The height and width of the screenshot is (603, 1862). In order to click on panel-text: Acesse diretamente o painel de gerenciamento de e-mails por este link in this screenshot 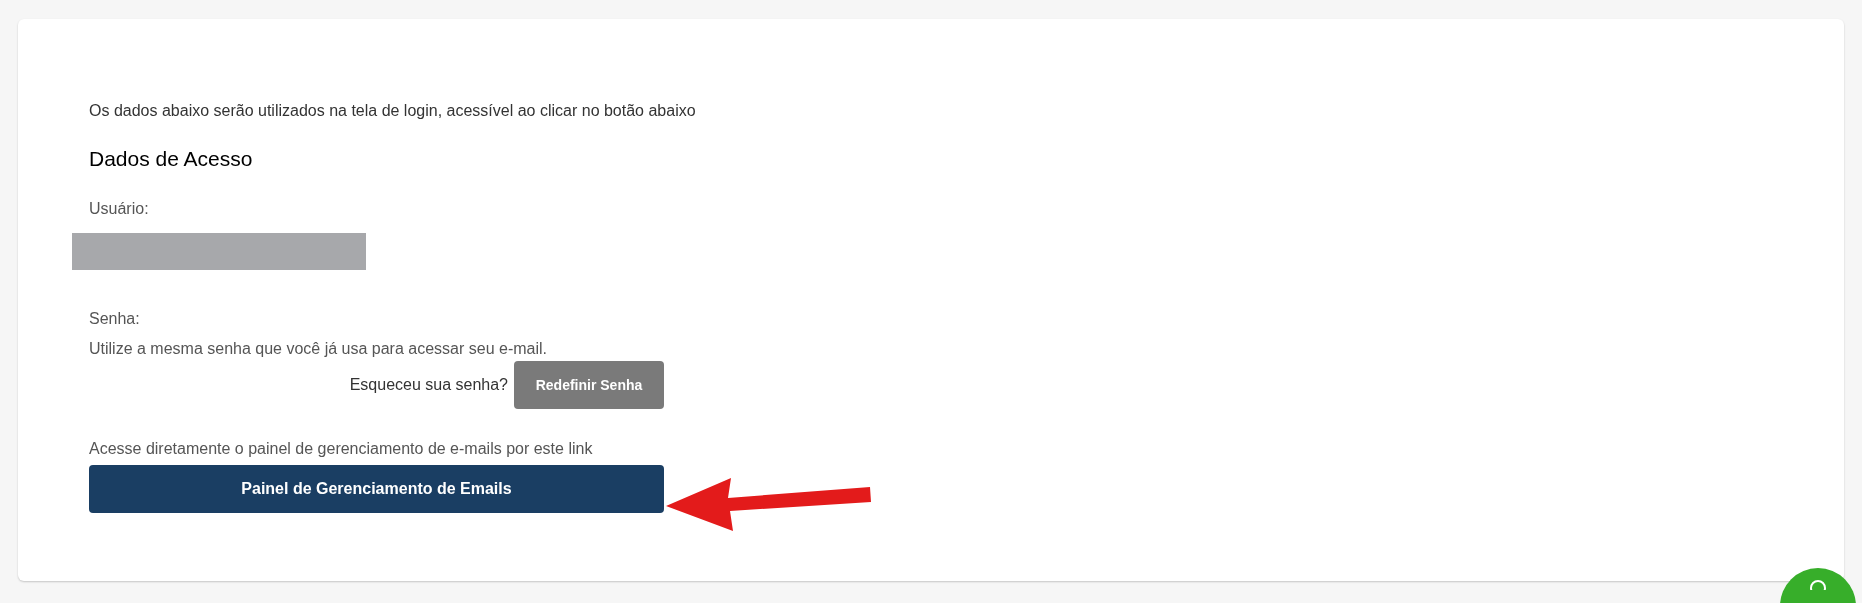, I will do `click(341, 449)`.